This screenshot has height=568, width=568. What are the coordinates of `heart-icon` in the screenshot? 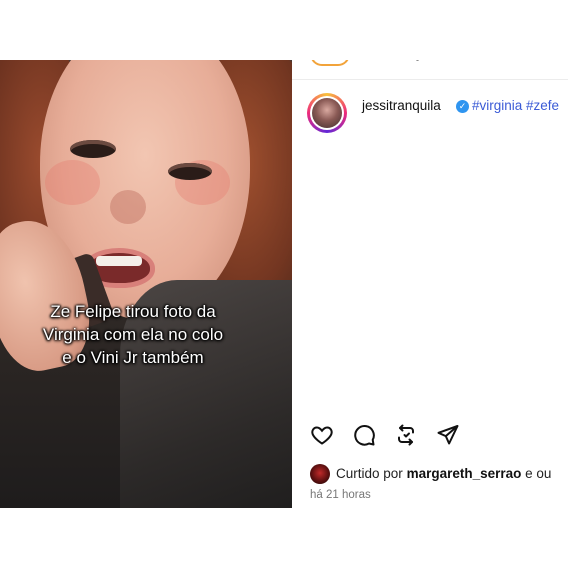 It's located at (322, 435).